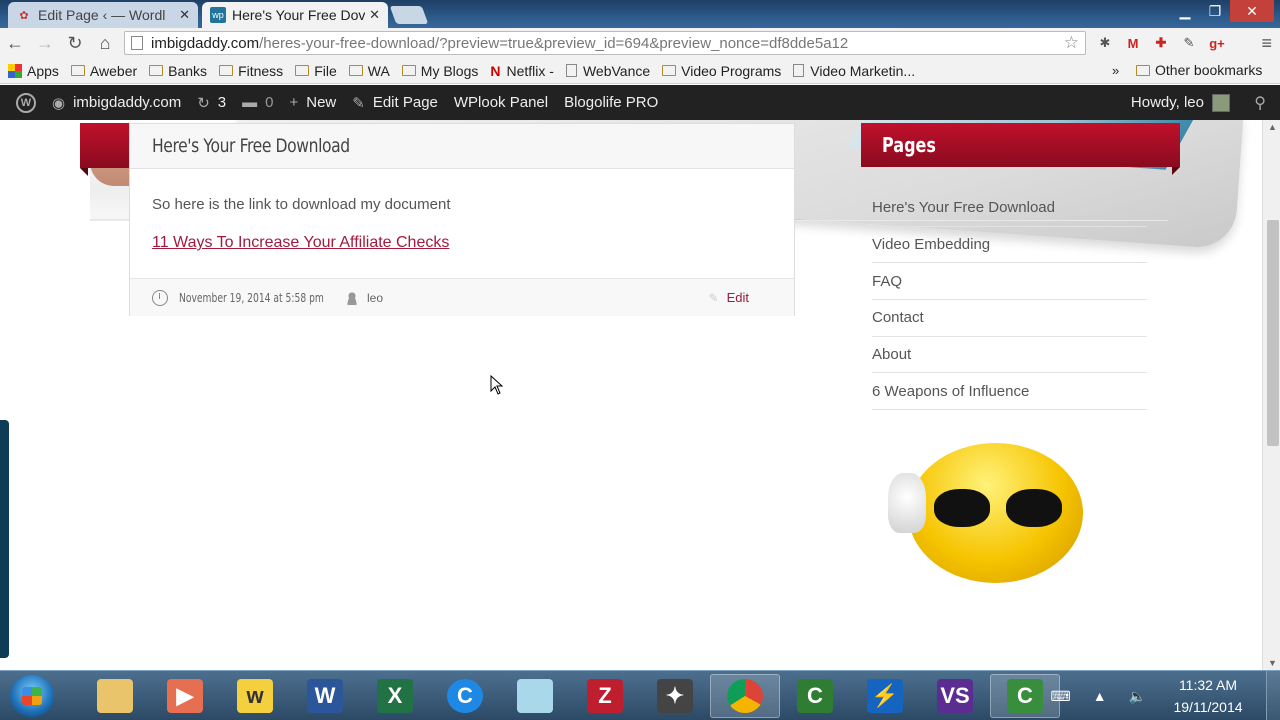  What do you see at coordinates (211, 103) in the screenshot?
I see `admin-updates: ↻ 3` at bounding box center [211, 103].